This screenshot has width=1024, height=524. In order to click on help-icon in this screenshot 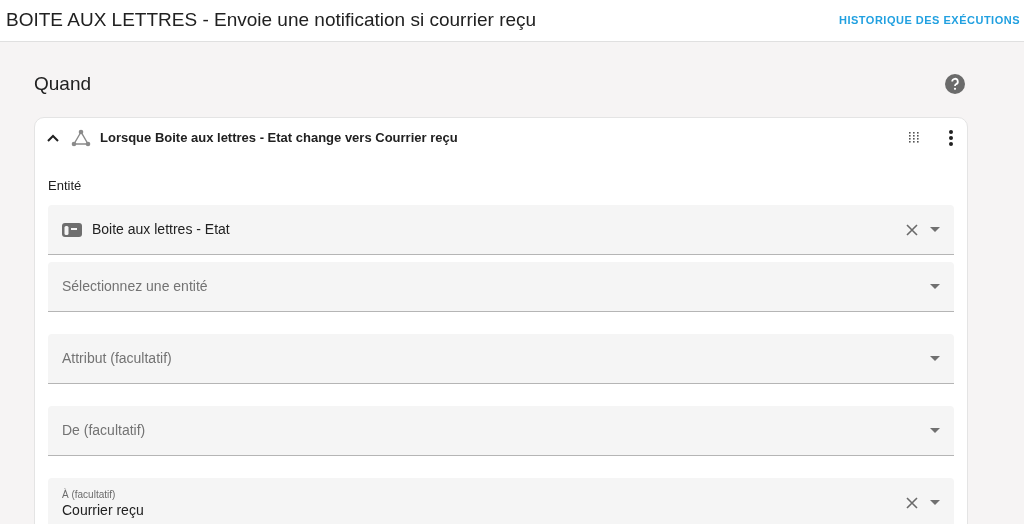, I will do `click(955, 84)`.